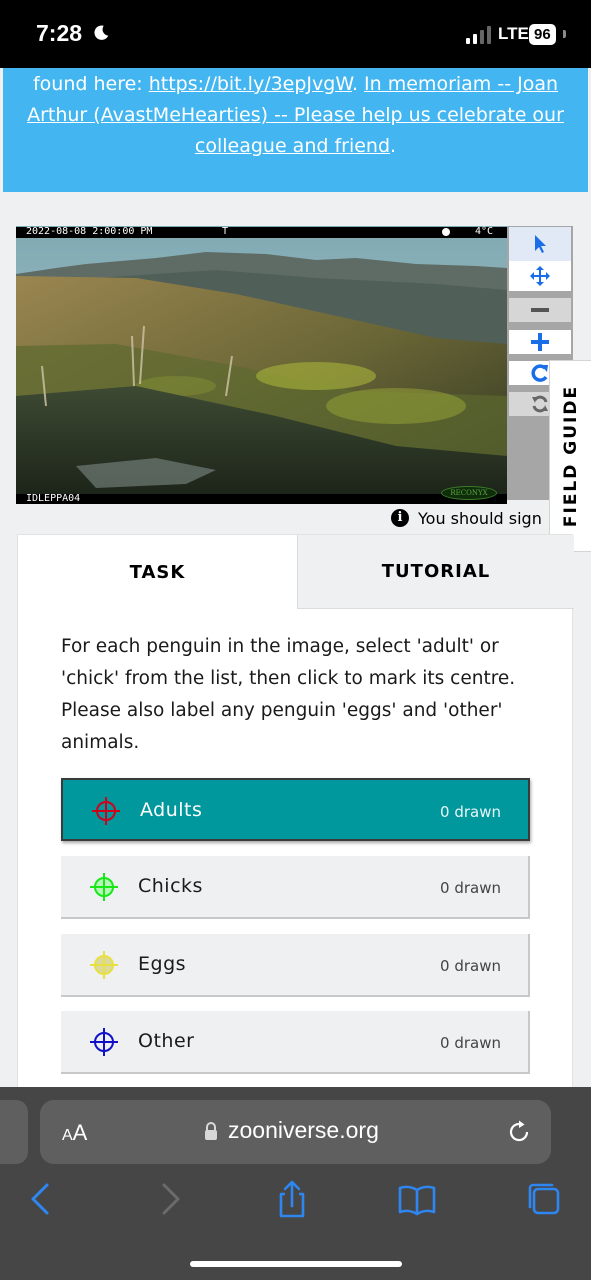 This screenshot has height=1280, width=591. Describe the element at coordinates (539, 373) in the screenshot. I see `rotate-icon` at that location.